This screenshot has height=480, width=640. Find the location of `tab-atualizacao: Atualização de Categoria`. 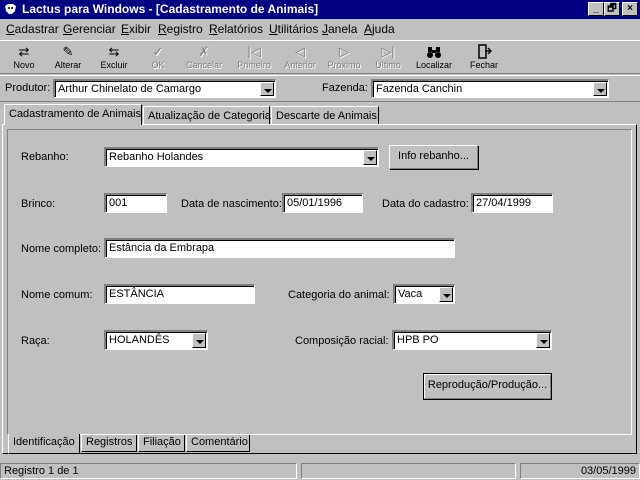

tab-atualizacao: Atualização de Categoria is located at coordinates (207, 115).